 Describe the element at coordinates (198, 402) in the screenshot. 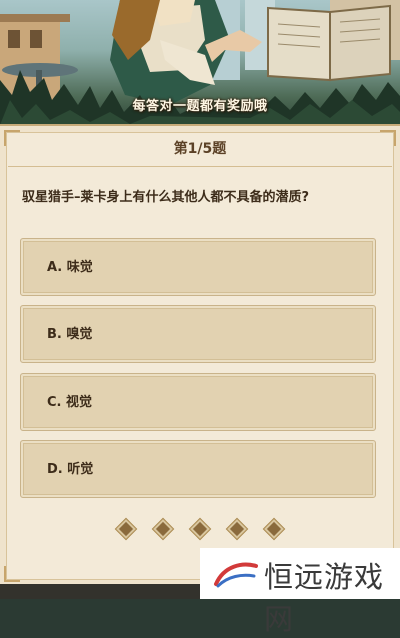

I see `answer-option-c: C. 视觉` at that location.